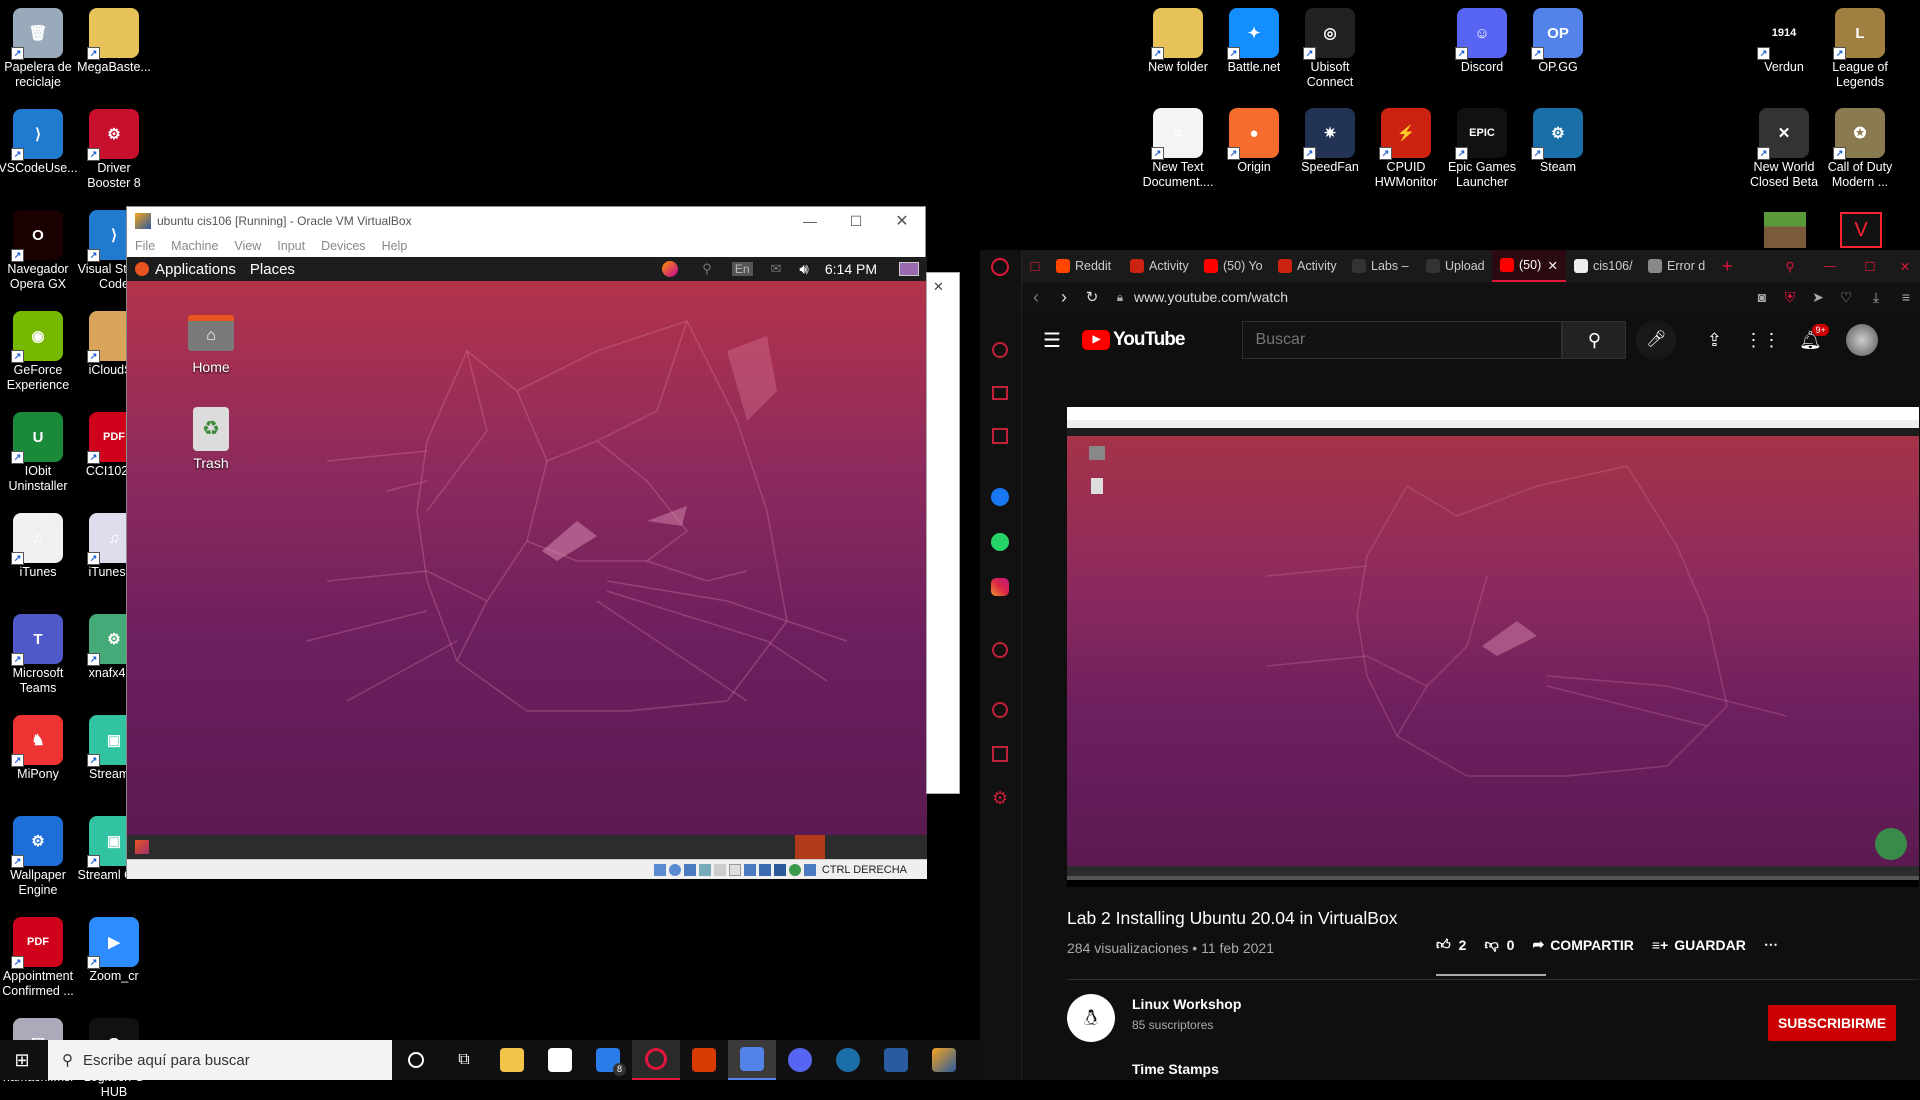 The width and height of the screenshot is (1920, 1100). What do you see at coordinates (909, 269) in the screenshot?
I see `workspace-switcher-icon` at bounding box center [909, 269].